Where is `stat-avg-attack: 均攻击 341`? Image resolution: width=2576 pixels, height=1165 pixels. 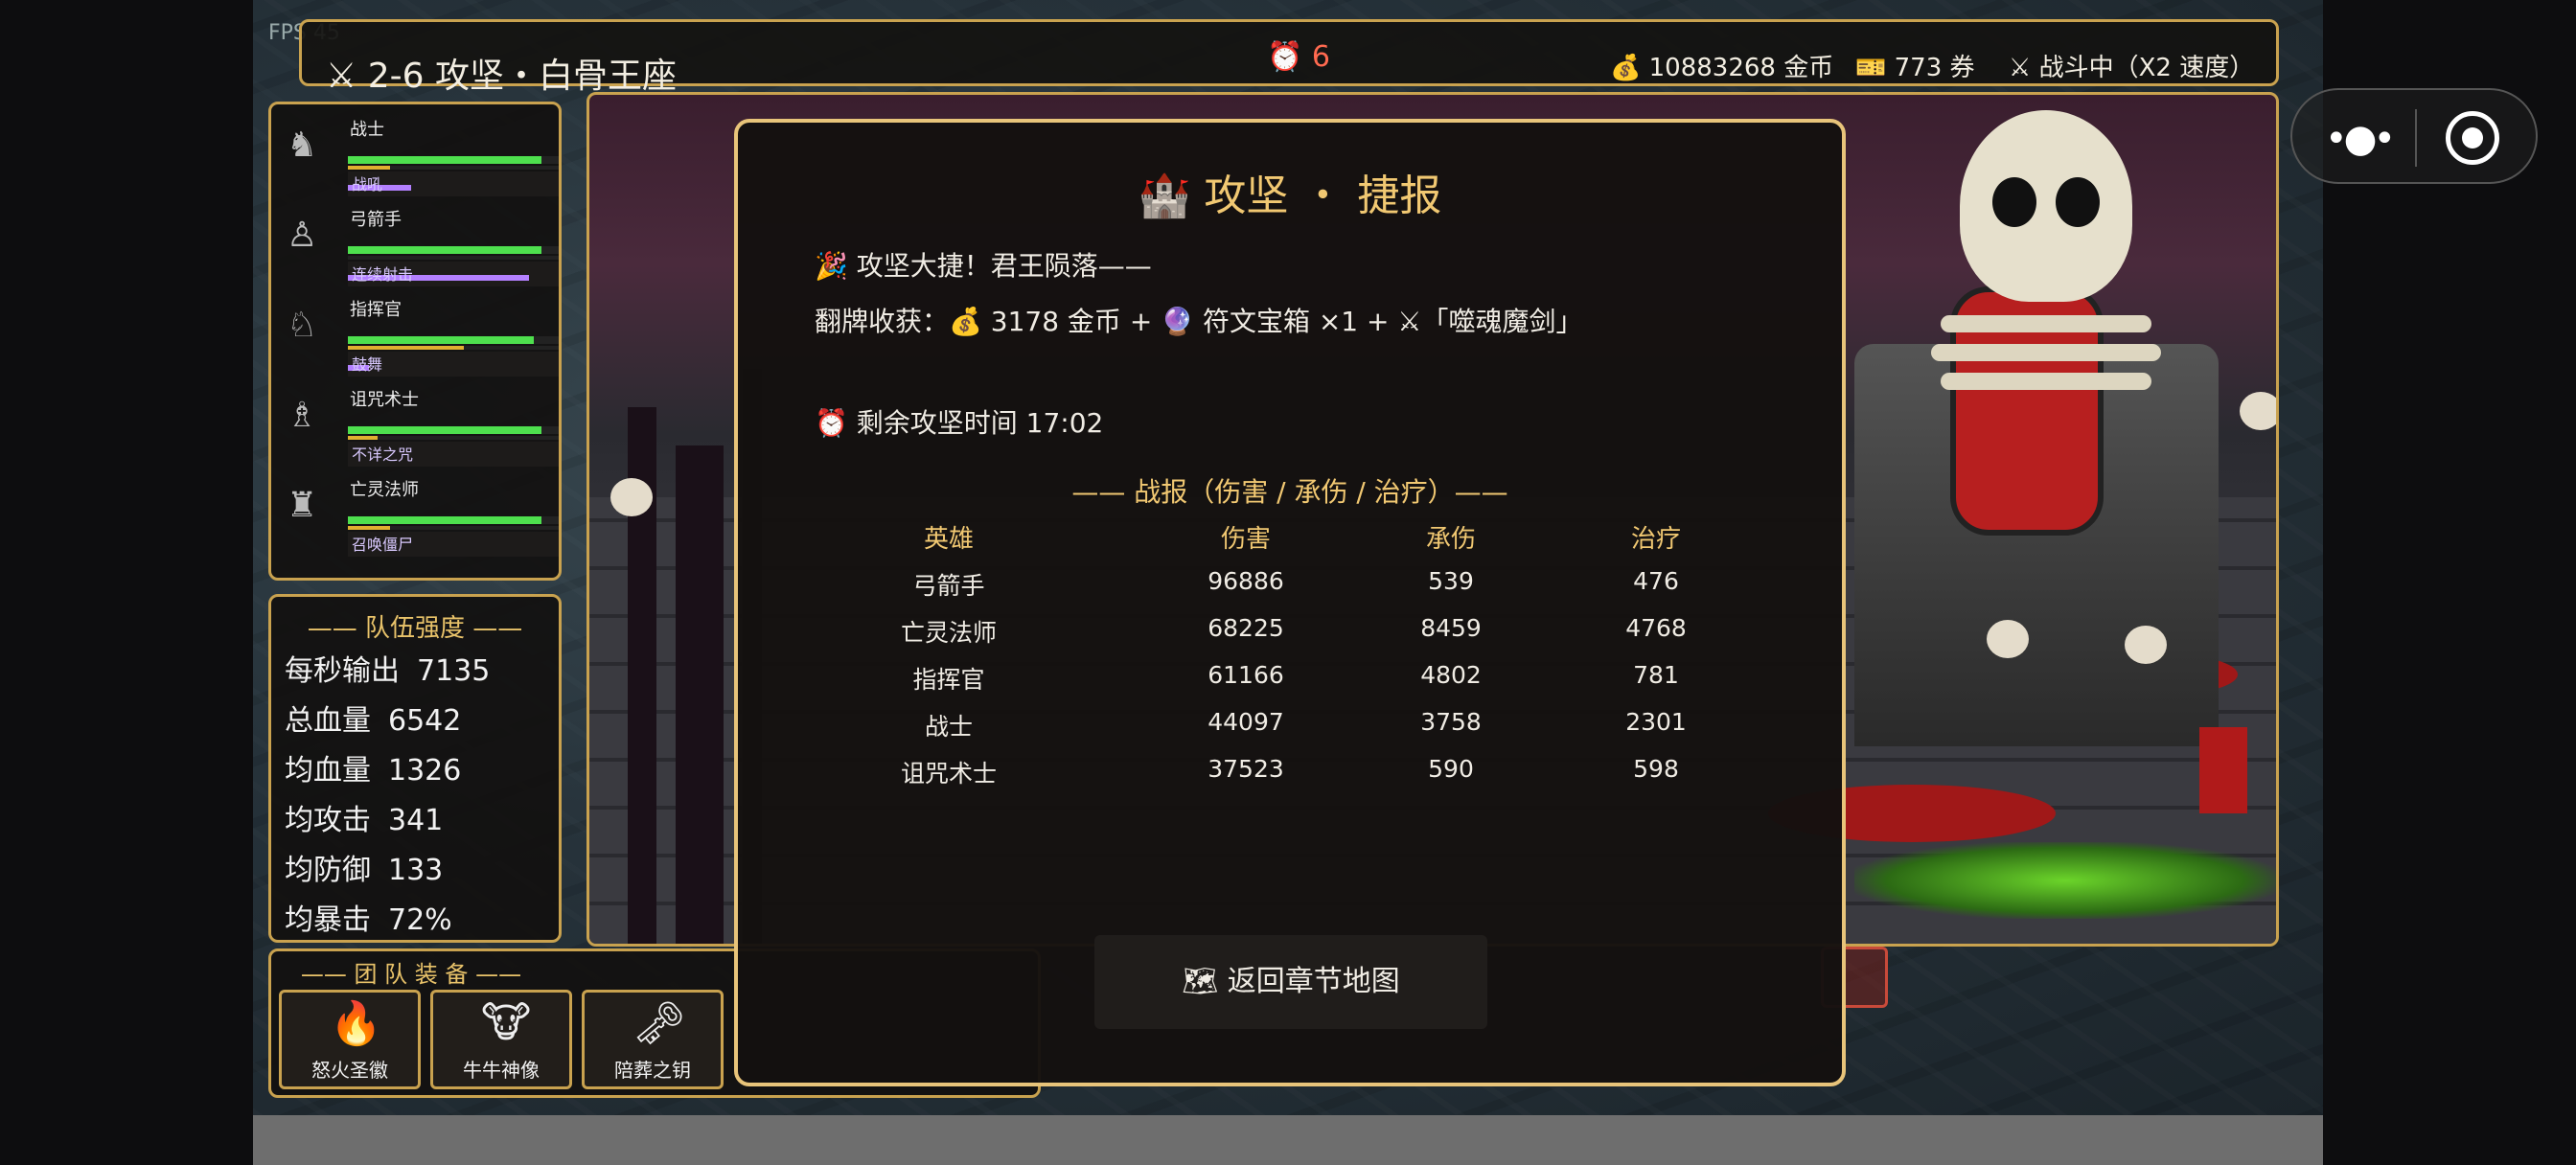
stat-avg-attack: 均攻击 341 is located at coordinates (364, 817).